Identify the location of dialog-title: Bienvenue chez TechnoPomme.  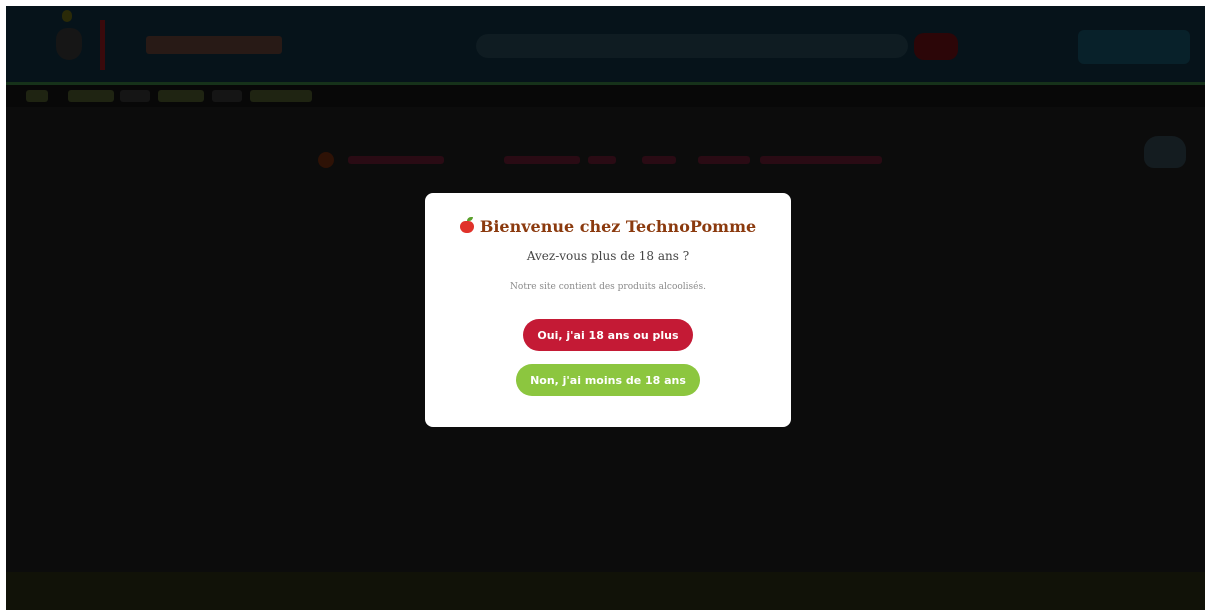
(608, 226).